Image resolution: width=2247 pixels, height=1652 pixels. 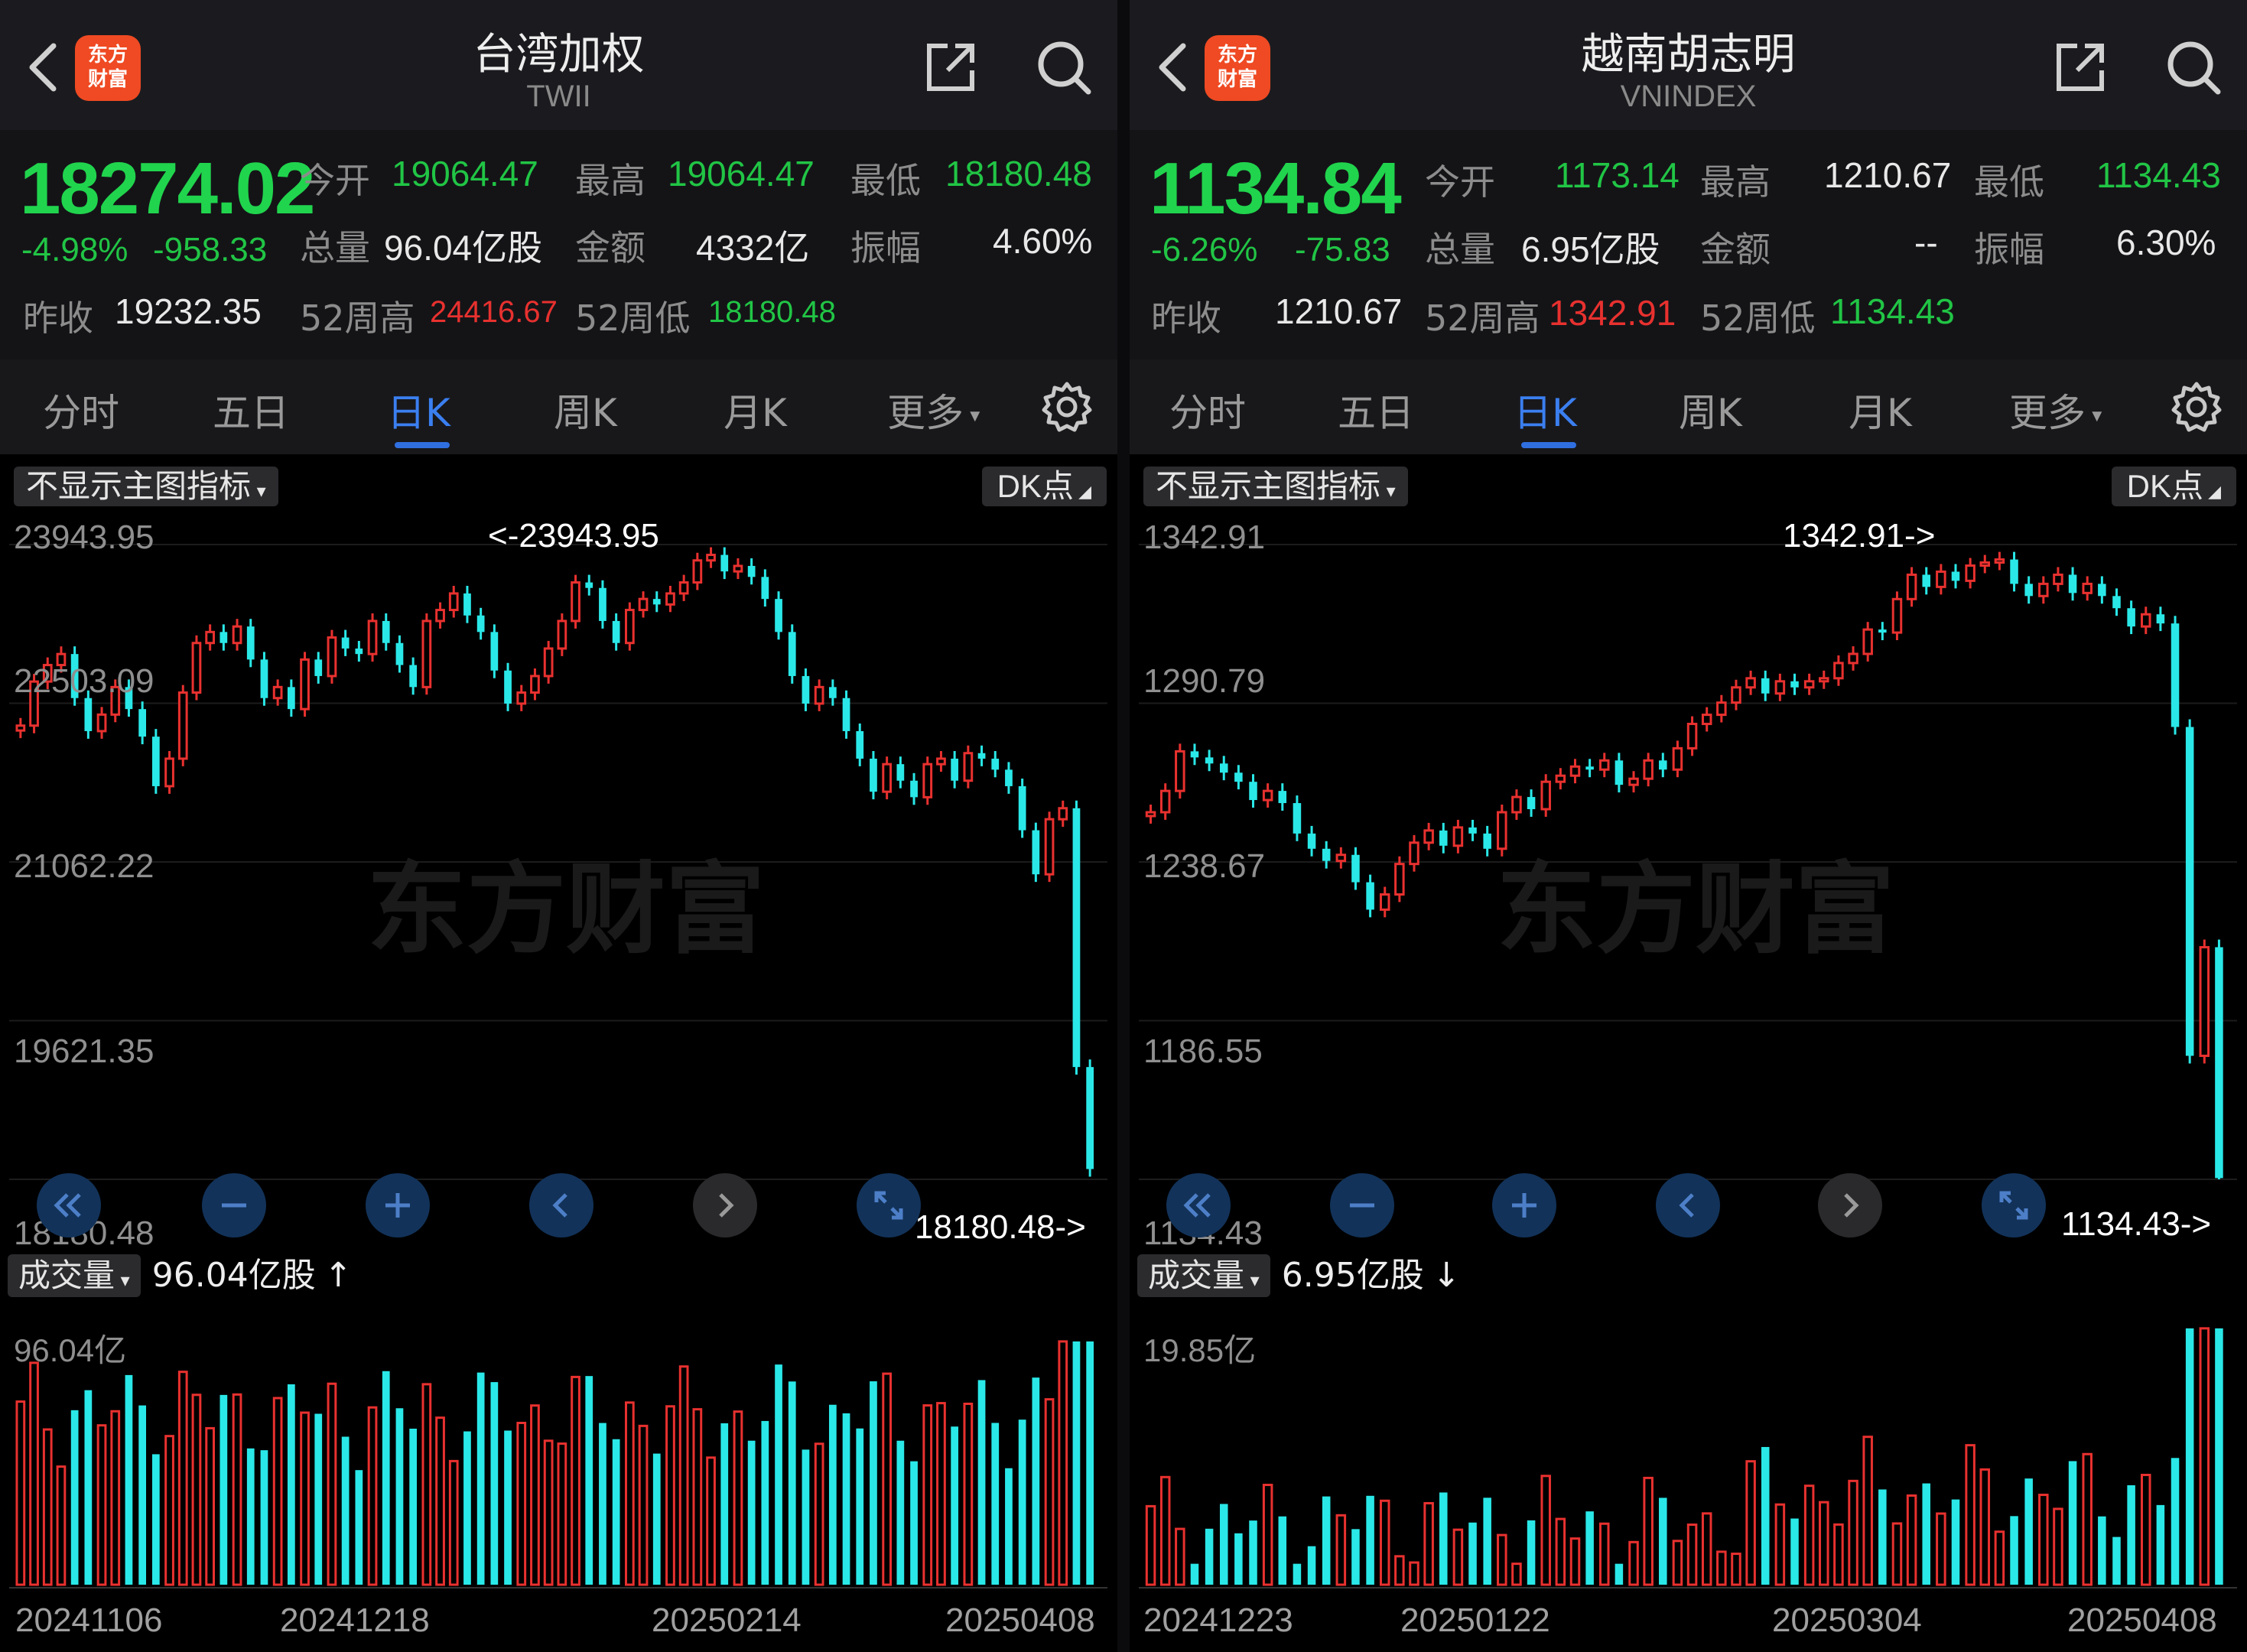 I want to click on low-label: 最低, so click(x=2009, y=182).